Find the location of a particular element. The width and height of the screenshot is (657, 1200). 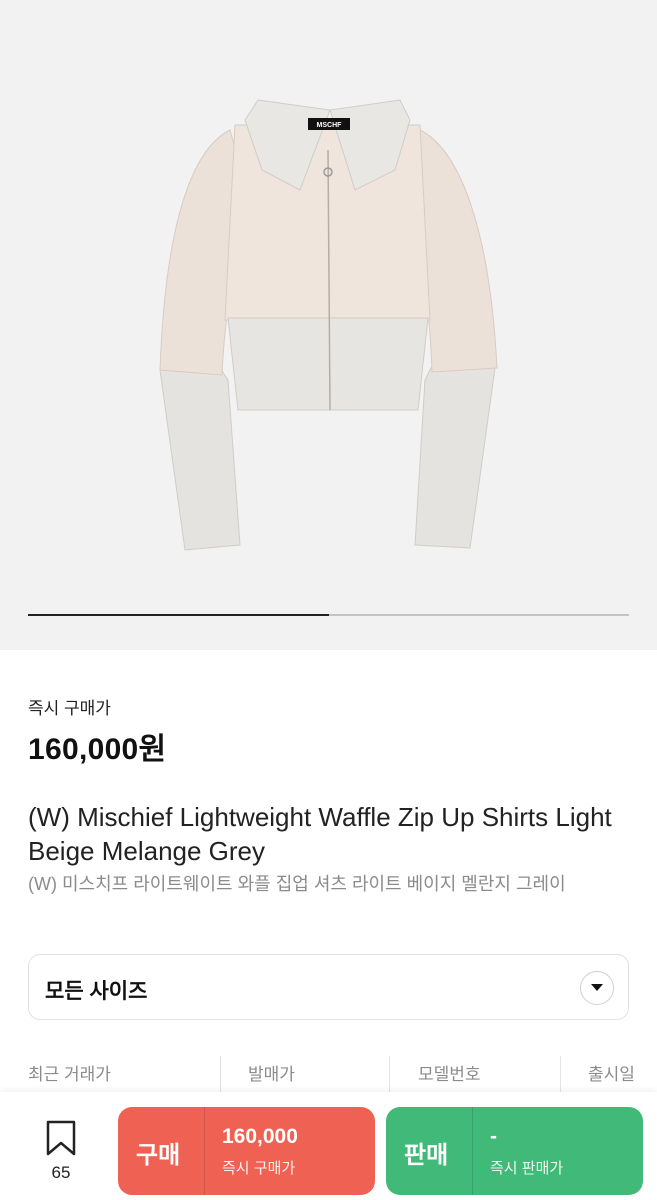

bookmark-icon is located at coordinates (61, 1138).